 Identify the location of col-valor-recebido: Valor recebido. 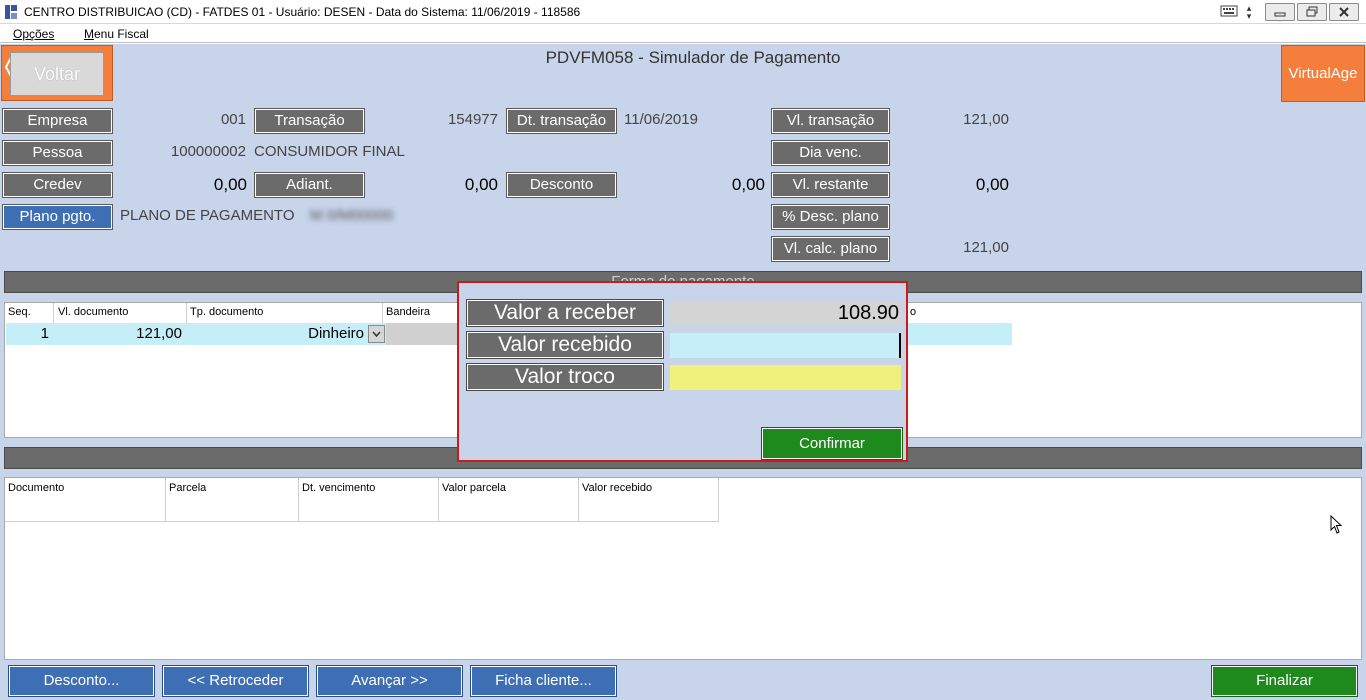
(617, 488).